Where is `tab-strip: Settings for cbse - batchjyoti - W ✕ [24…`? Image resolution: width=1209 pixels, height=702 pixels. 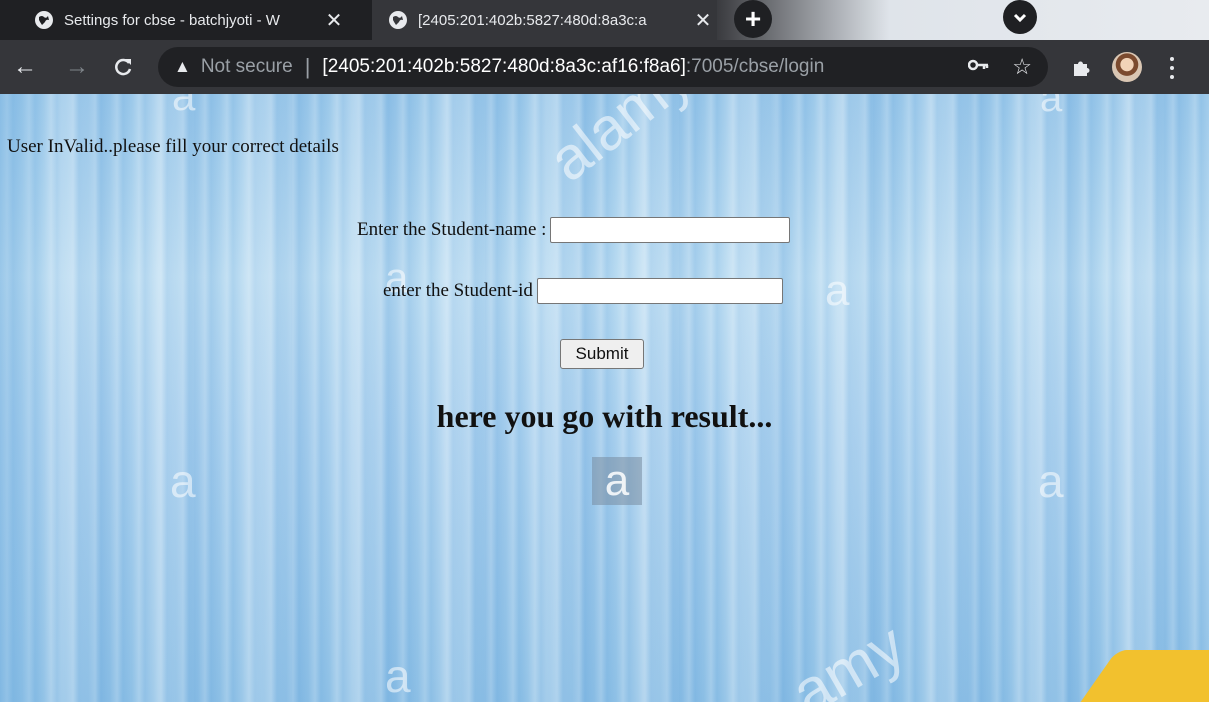
tab-strip: Settings for cbse - batchjyoti - W ✕ [24… is located at coordinates (604, 20).